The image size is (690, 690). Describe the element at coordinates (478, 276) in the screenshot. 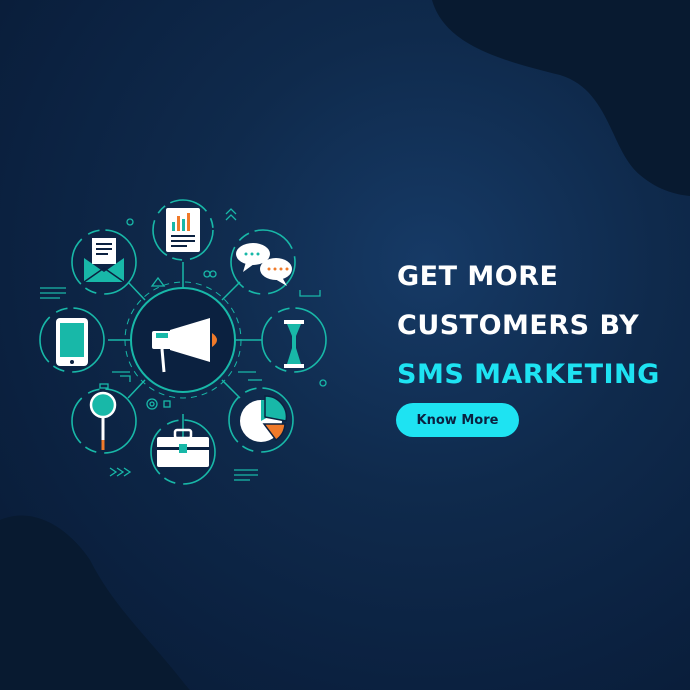

I see `headline-line-1: GET MORE` at that location.